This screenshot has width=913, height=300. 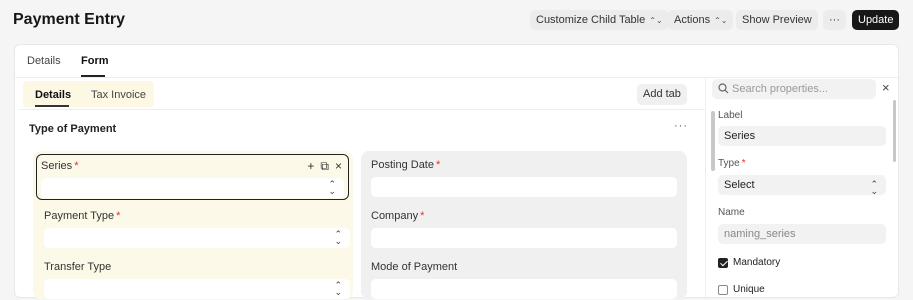 What do you see at coordinates (192, 177) in the screenshot?
I see `series-field-selected: Series * + ⧉ × ⌃ ⌄` at bounding box center [192, 177].